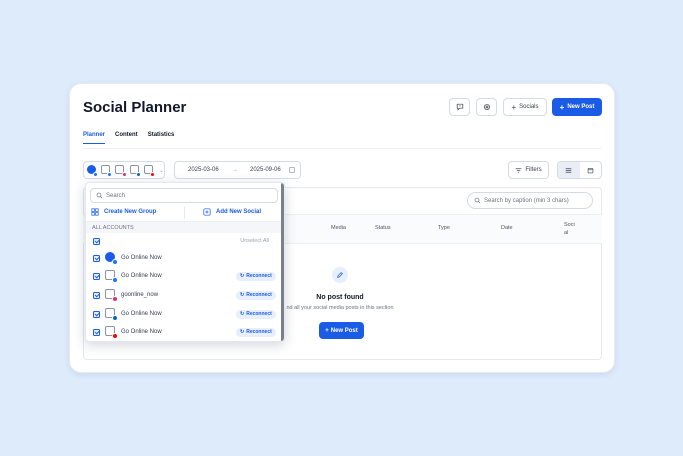 The height and width of the screenshot is (456, 683). Describe the element at coordinates (184, 213) in the screenshot. I see `action-divider` at that location.